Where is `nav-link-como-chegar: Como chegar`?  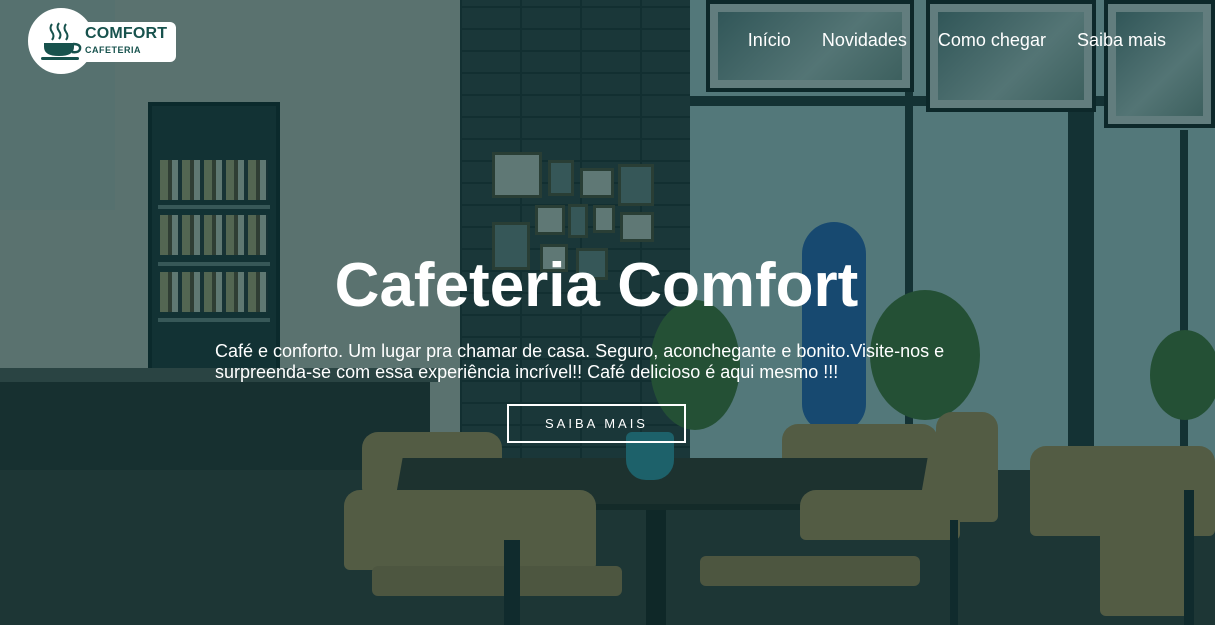
nav-link-como-chegar: Como chegar is located at coordinates (992, 40).